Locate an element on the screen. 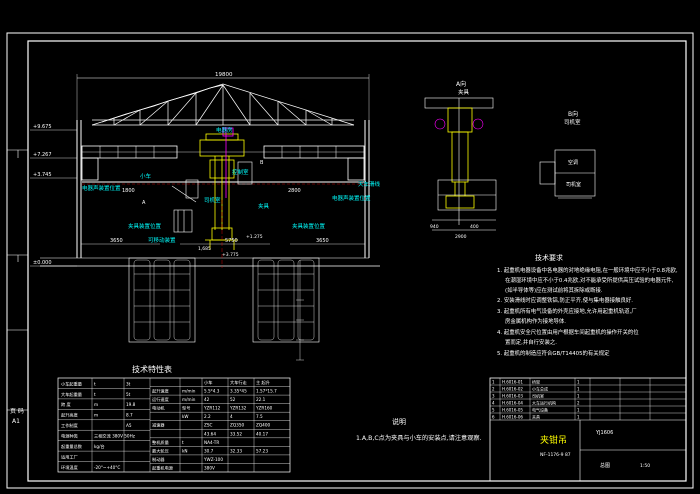  level-mark-4: ±0.000 is located at coordinates (42, 263).